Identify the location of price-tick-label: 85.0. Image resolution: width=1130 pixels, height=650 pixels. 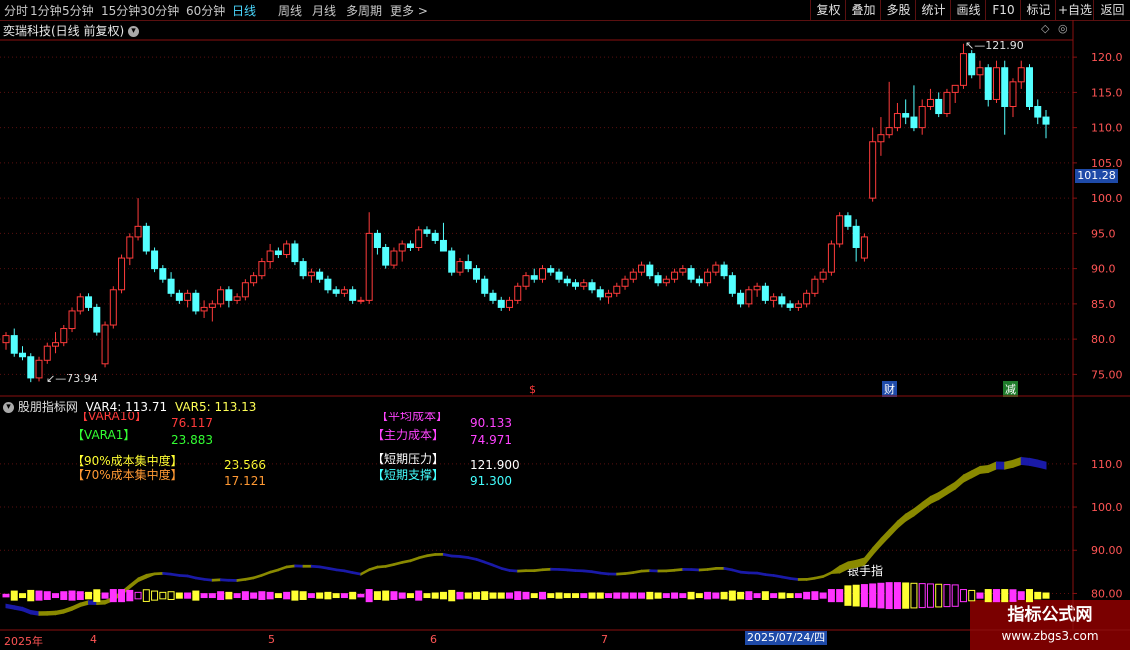
(1103, 304).